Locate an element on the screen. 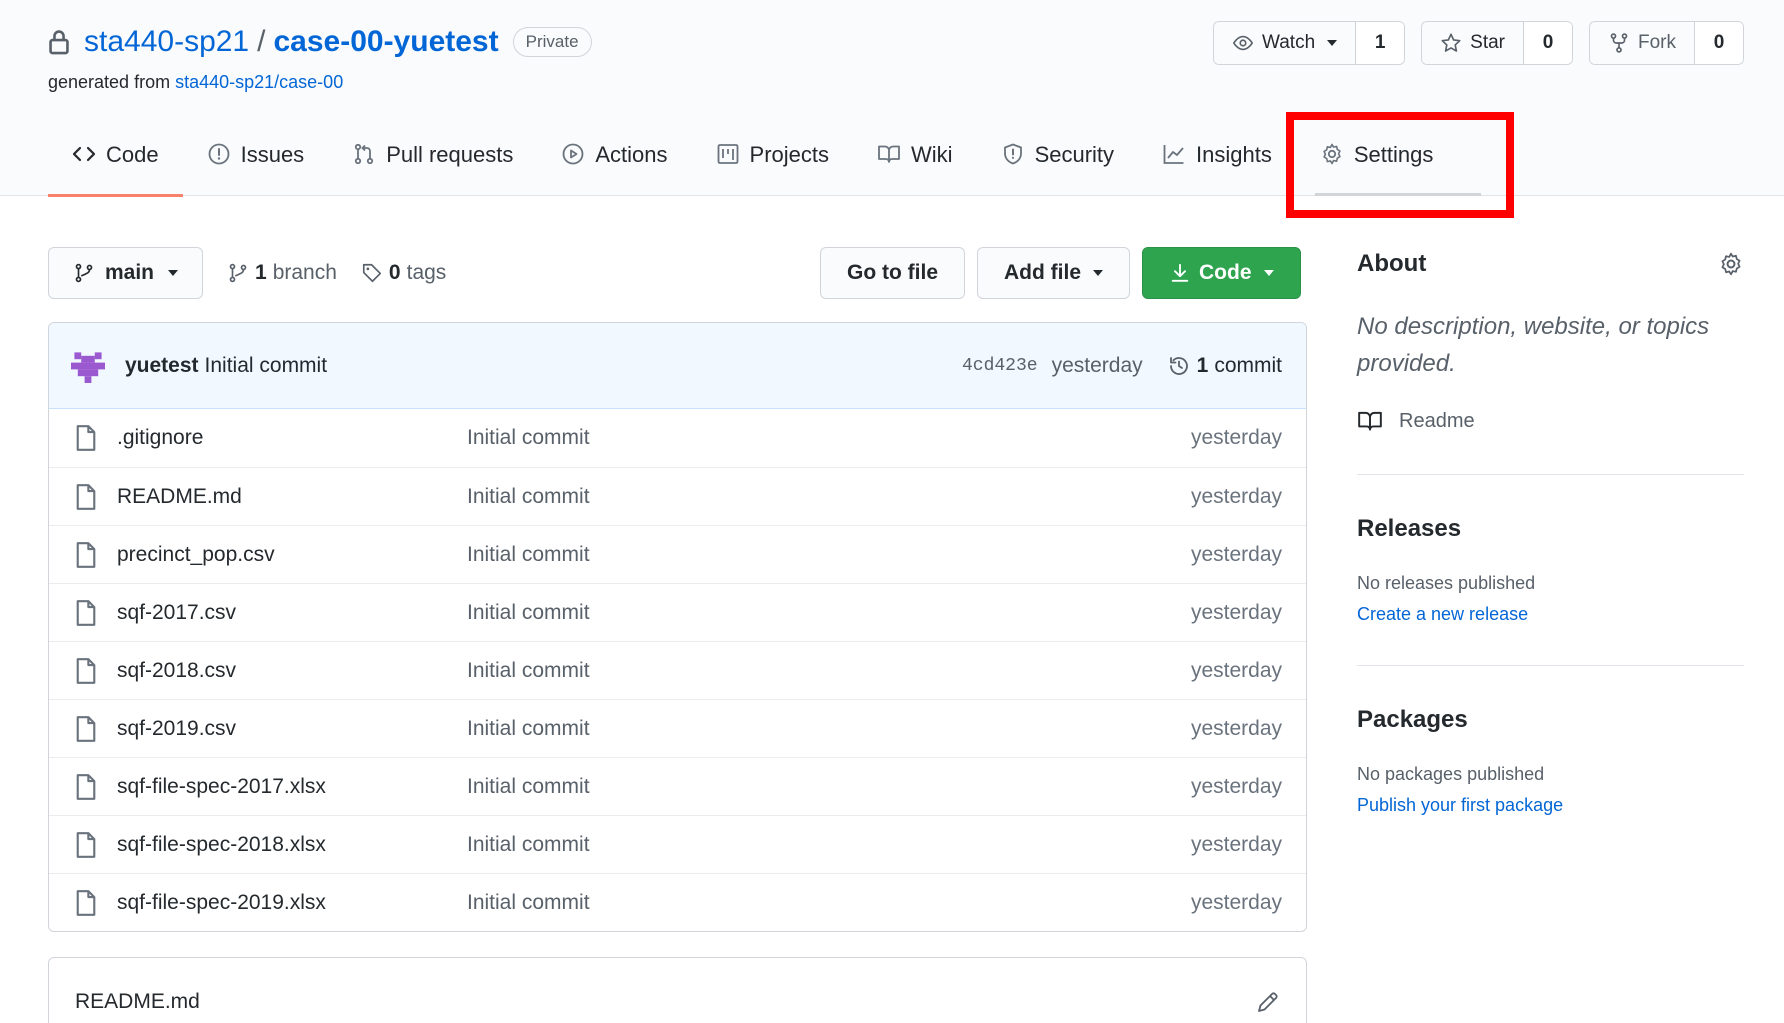 This screenshot has height=1023, width=1784. file-row: README.md Initial commit yesterday is located at coordinates (677, 496).